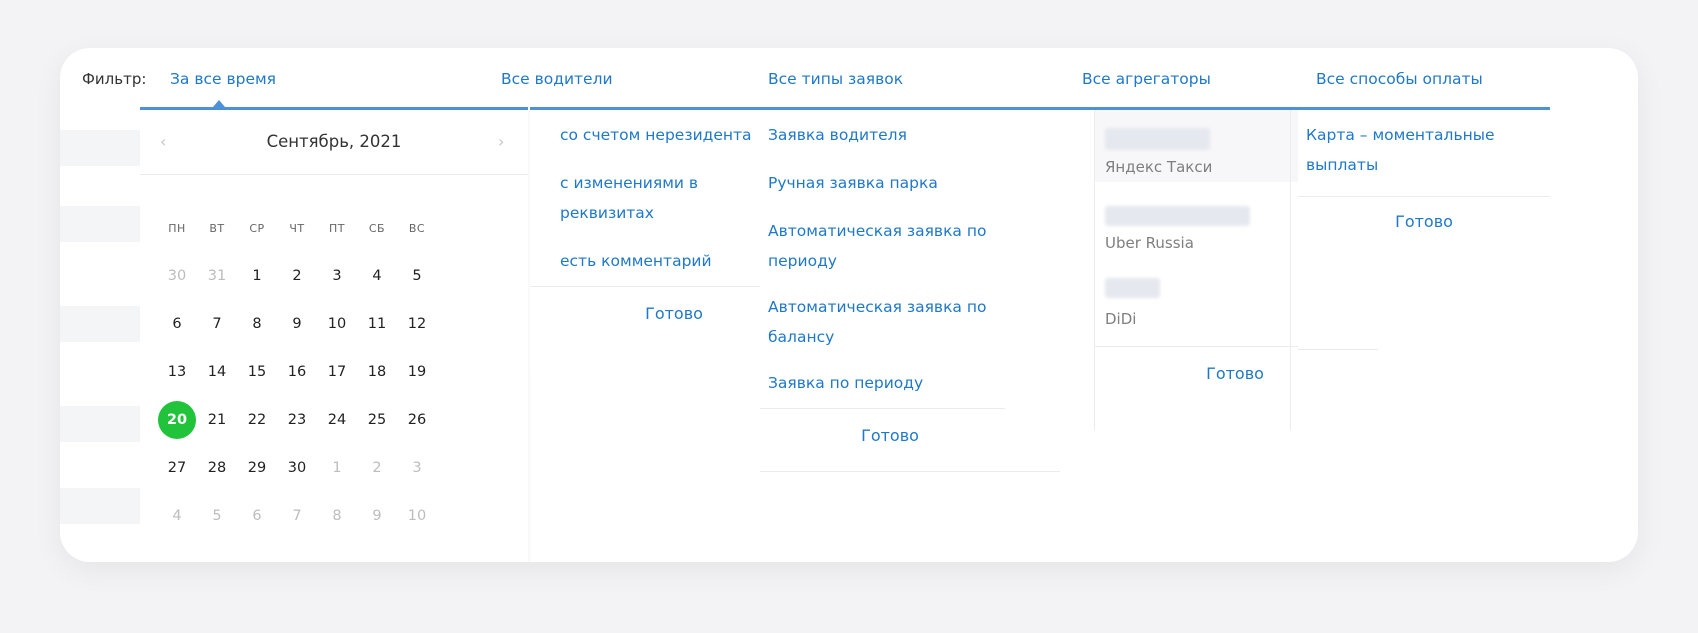  Describe the element at coordinates (501, 141) in the screenshot. I see `next-month-icon: ›` at that location.